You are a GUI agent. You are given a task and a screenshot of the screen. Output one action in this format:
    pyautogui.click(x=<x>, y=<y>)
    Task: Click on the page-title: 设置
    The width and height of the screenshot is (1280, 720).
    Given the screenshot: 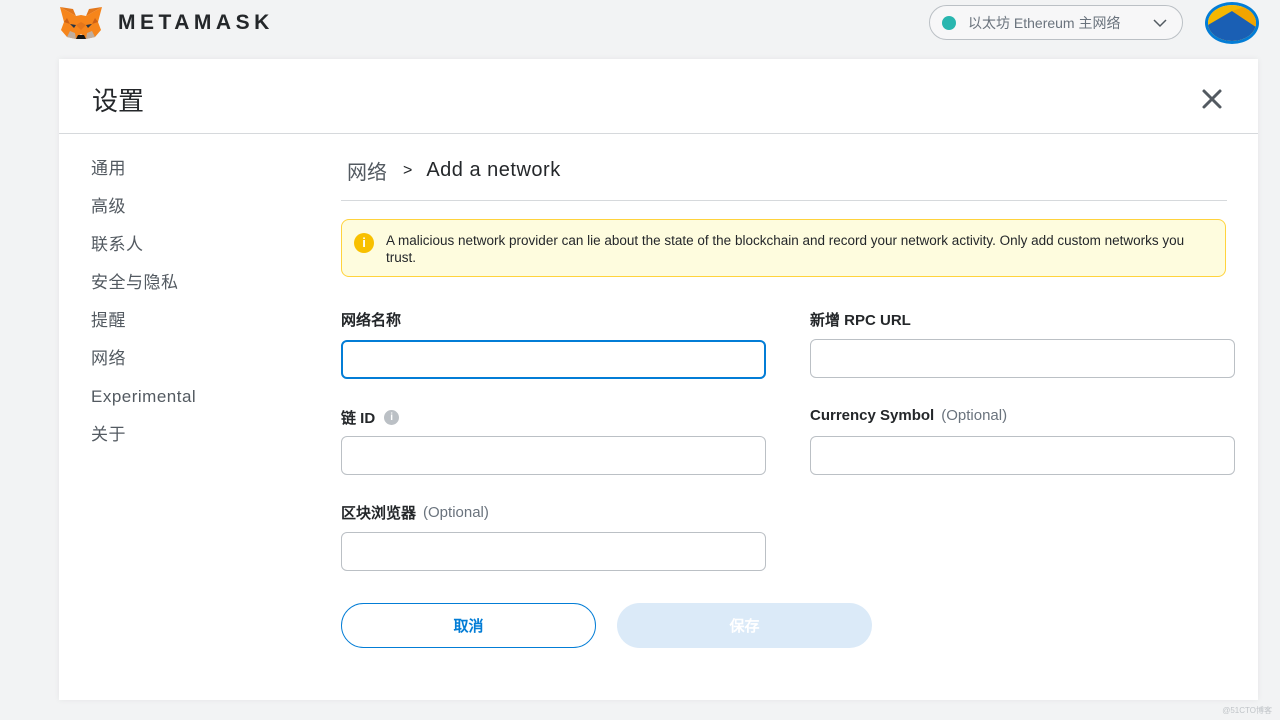 What is the action you would take?
    pyautogui.click(x=118, y=101)
    